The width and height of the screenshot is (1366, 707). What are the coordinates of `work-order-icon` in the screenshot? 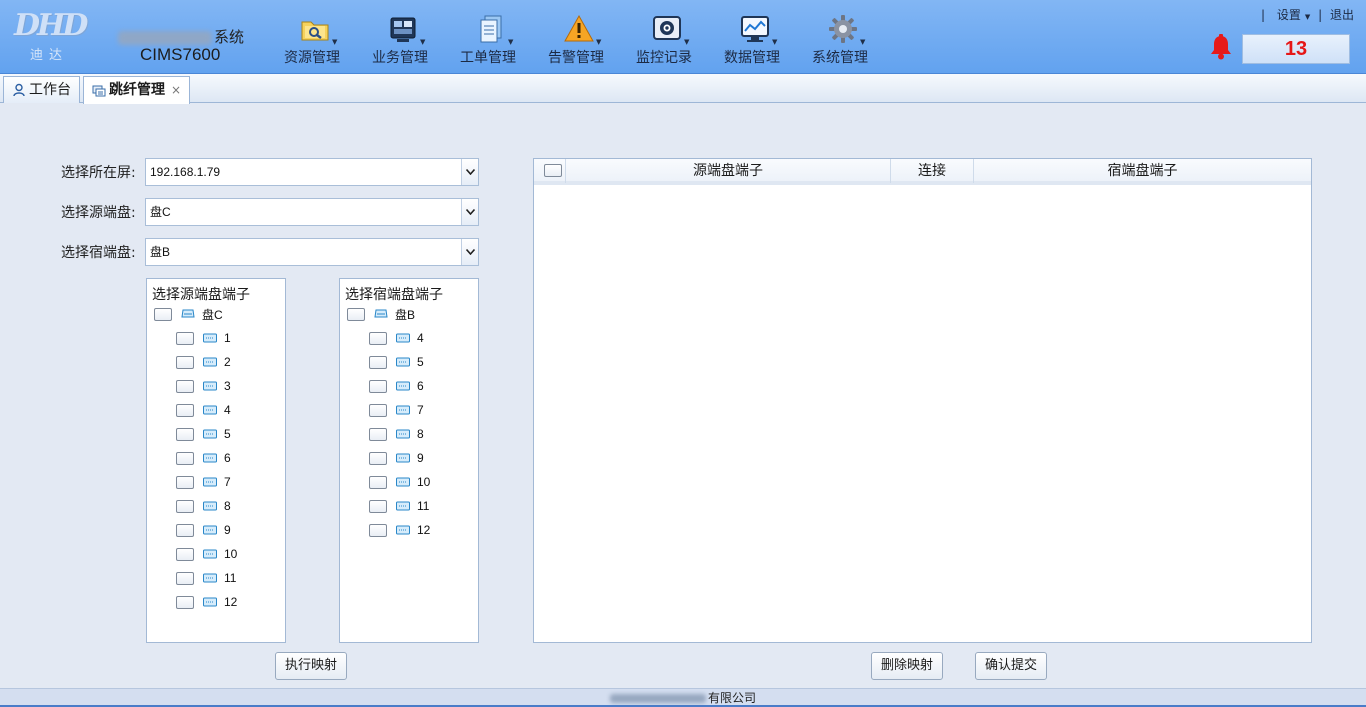 It's located at (491, 29).